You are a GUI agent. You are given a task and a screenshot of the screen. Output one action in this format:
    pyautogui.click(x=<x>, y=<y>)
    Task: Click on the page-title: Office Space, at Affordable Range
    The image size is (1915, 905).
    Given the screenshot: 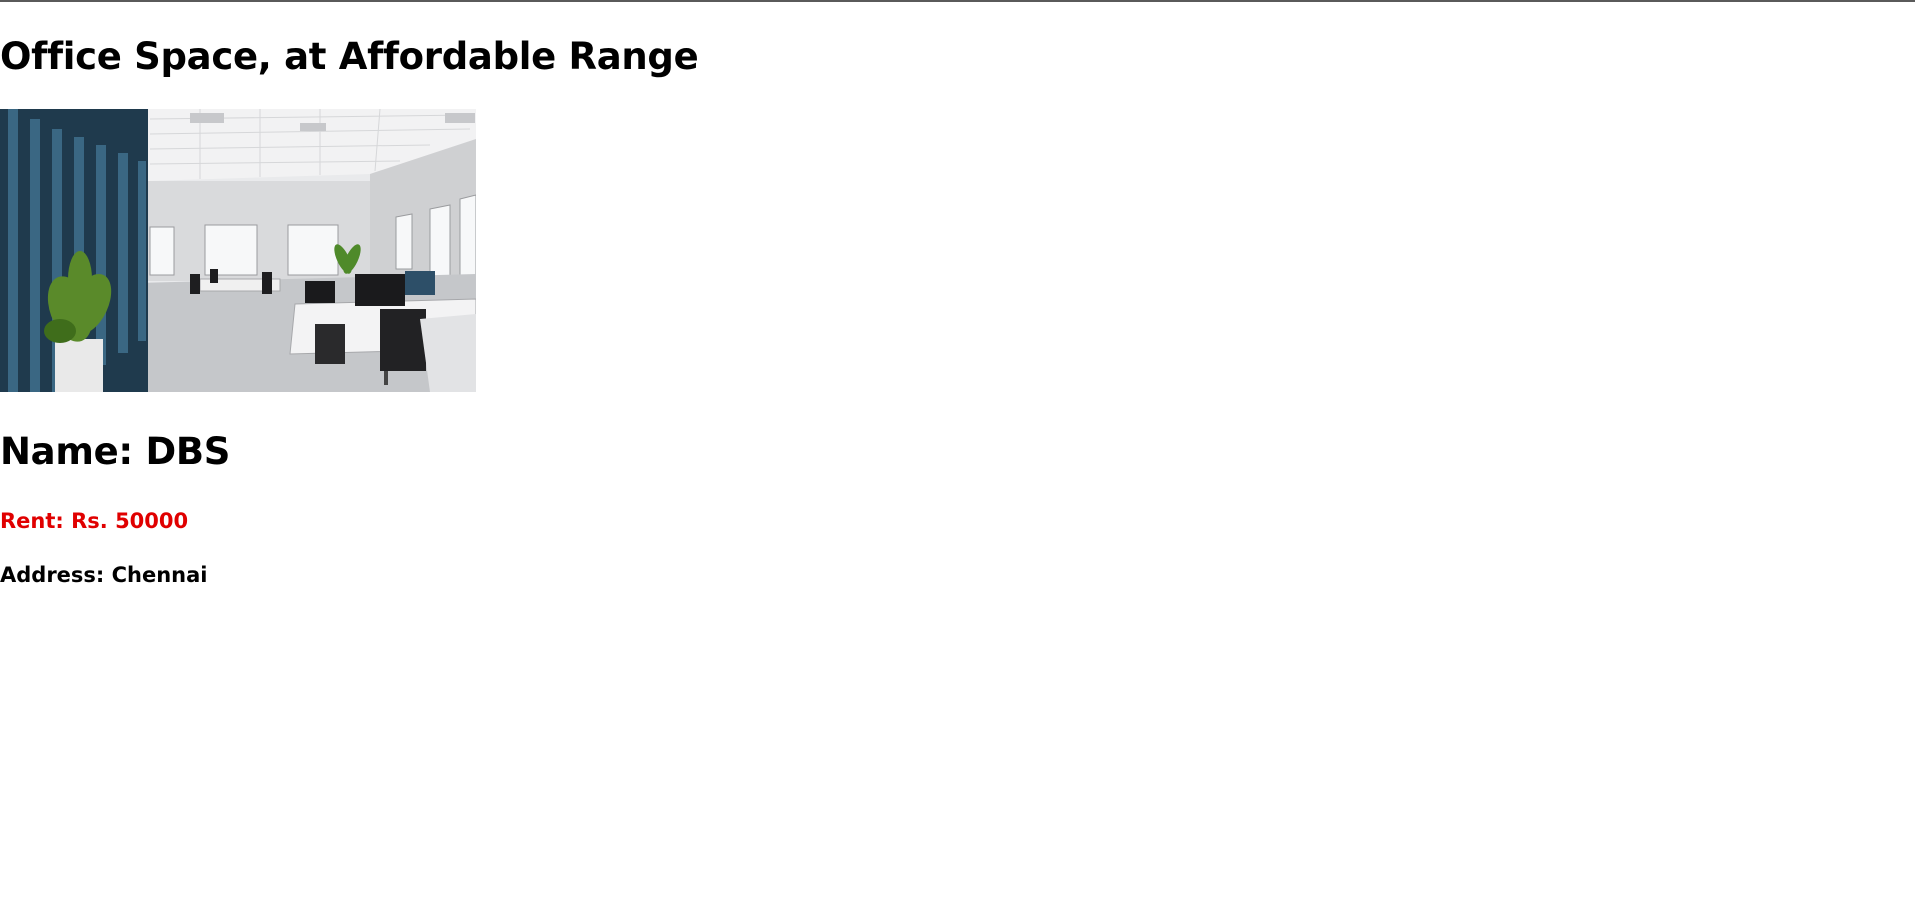 What is the action you would take?
    pyautogui.click(x=349, y=56)
    